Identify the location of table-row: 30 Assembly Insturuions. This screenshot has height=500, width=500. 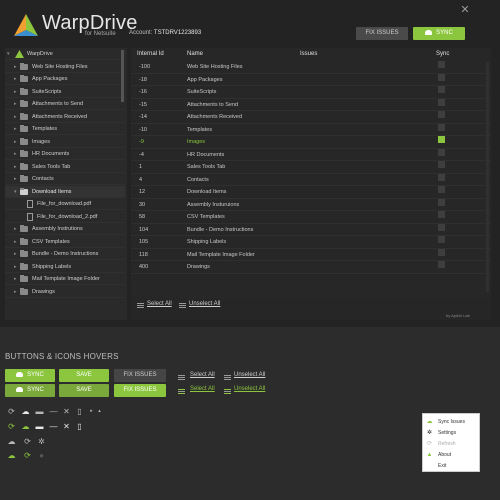
(311, 204).